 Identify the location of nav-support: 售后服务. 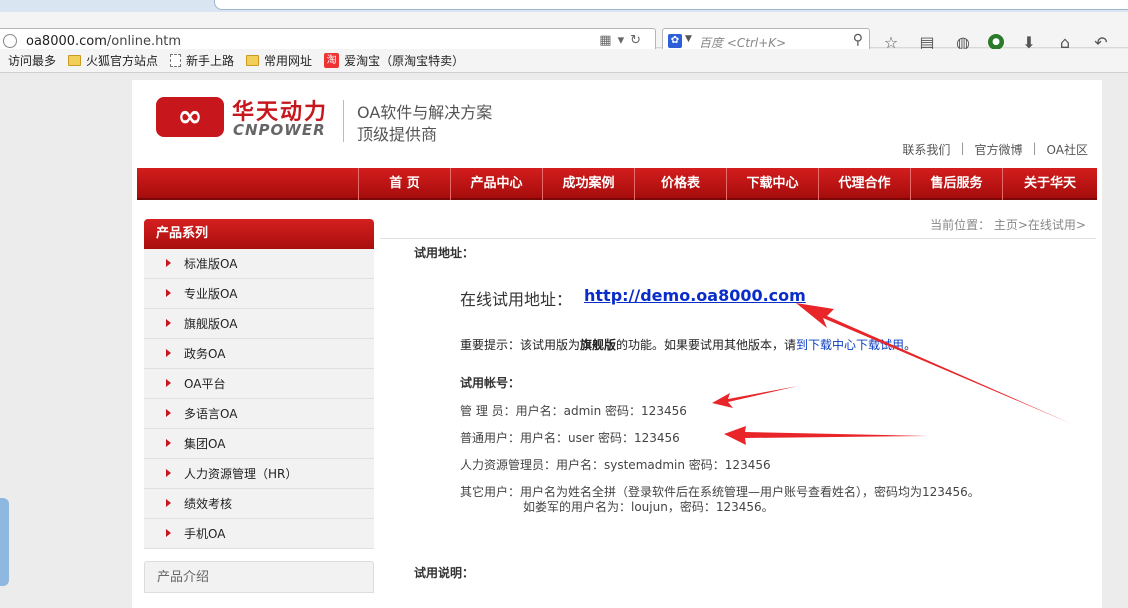
(956, 184).